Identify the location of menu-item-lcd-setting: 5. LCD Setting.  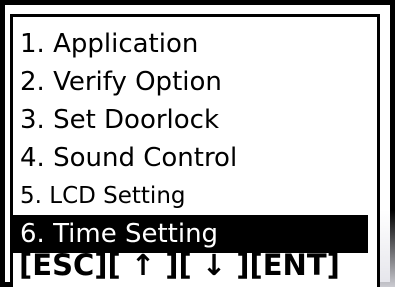
(190, 196).